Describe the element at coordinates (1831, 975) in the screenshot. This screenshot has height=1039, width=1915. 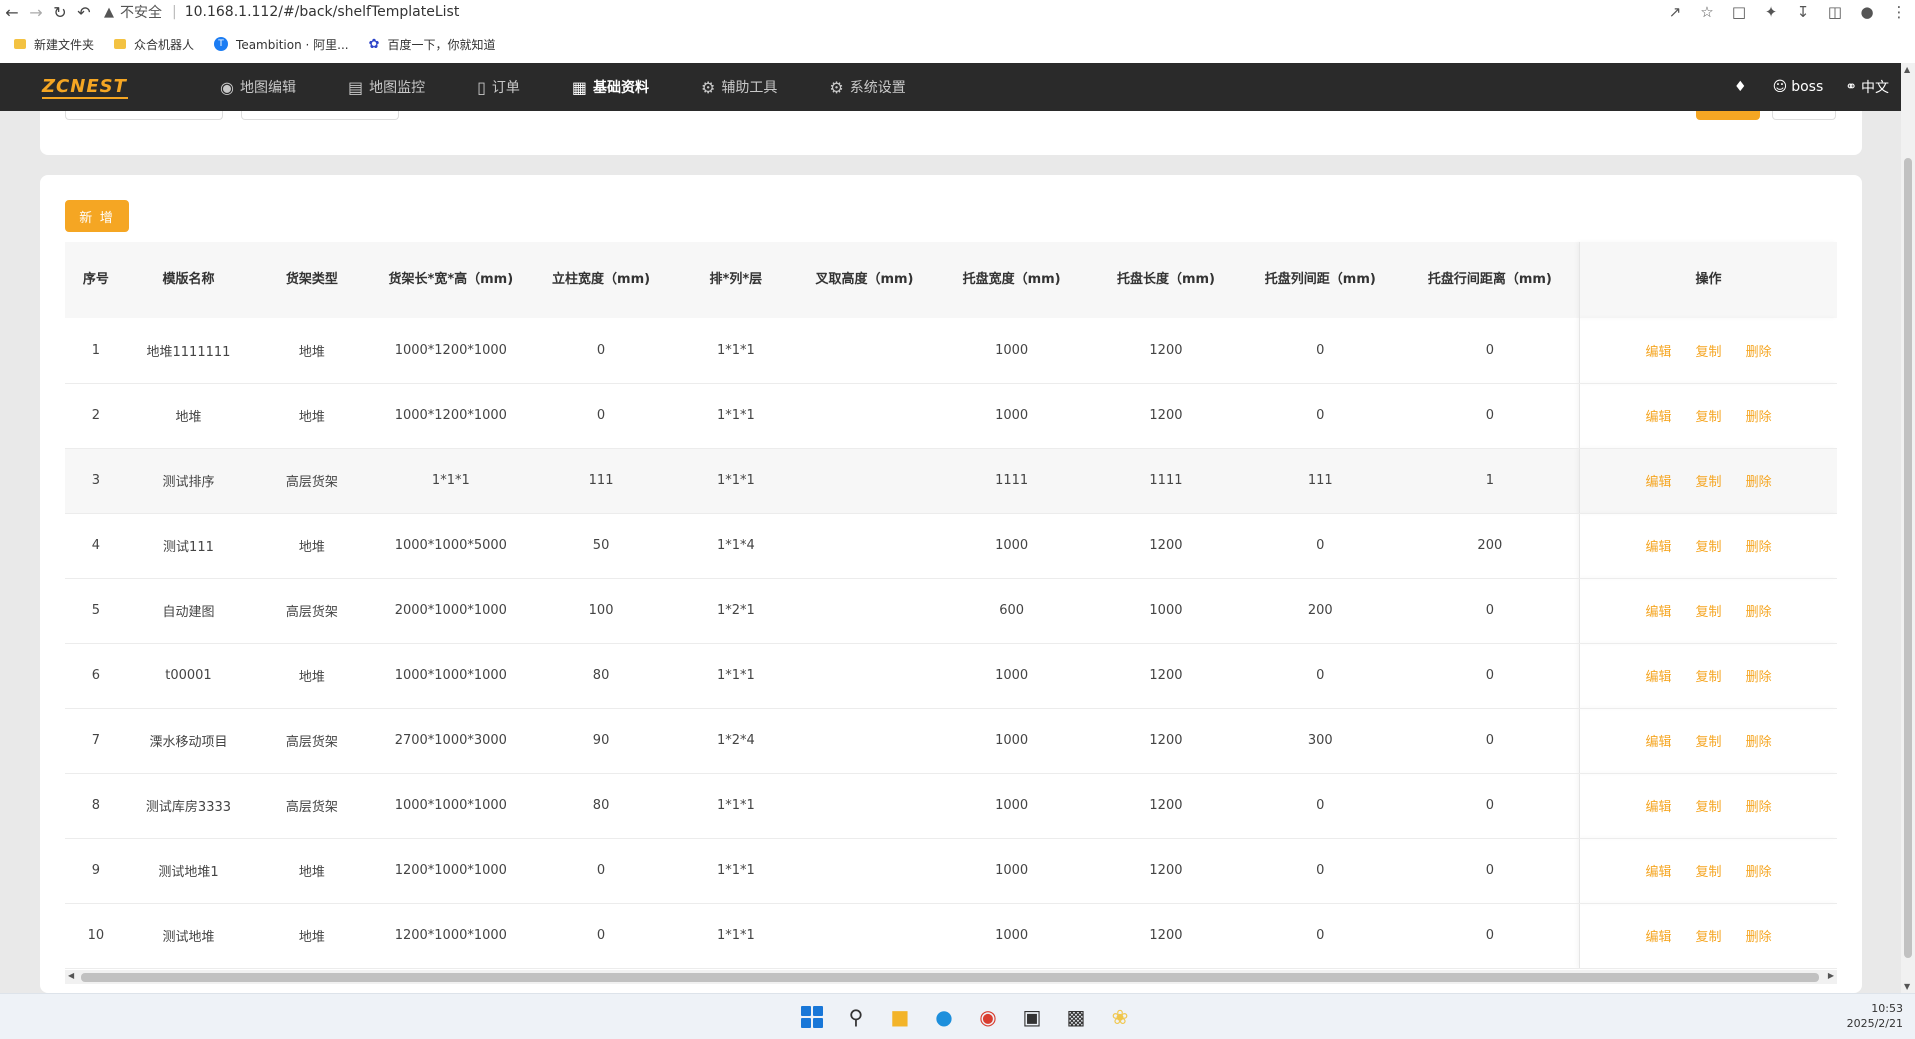
I see `scroll-right-icon: ▶` at that location.